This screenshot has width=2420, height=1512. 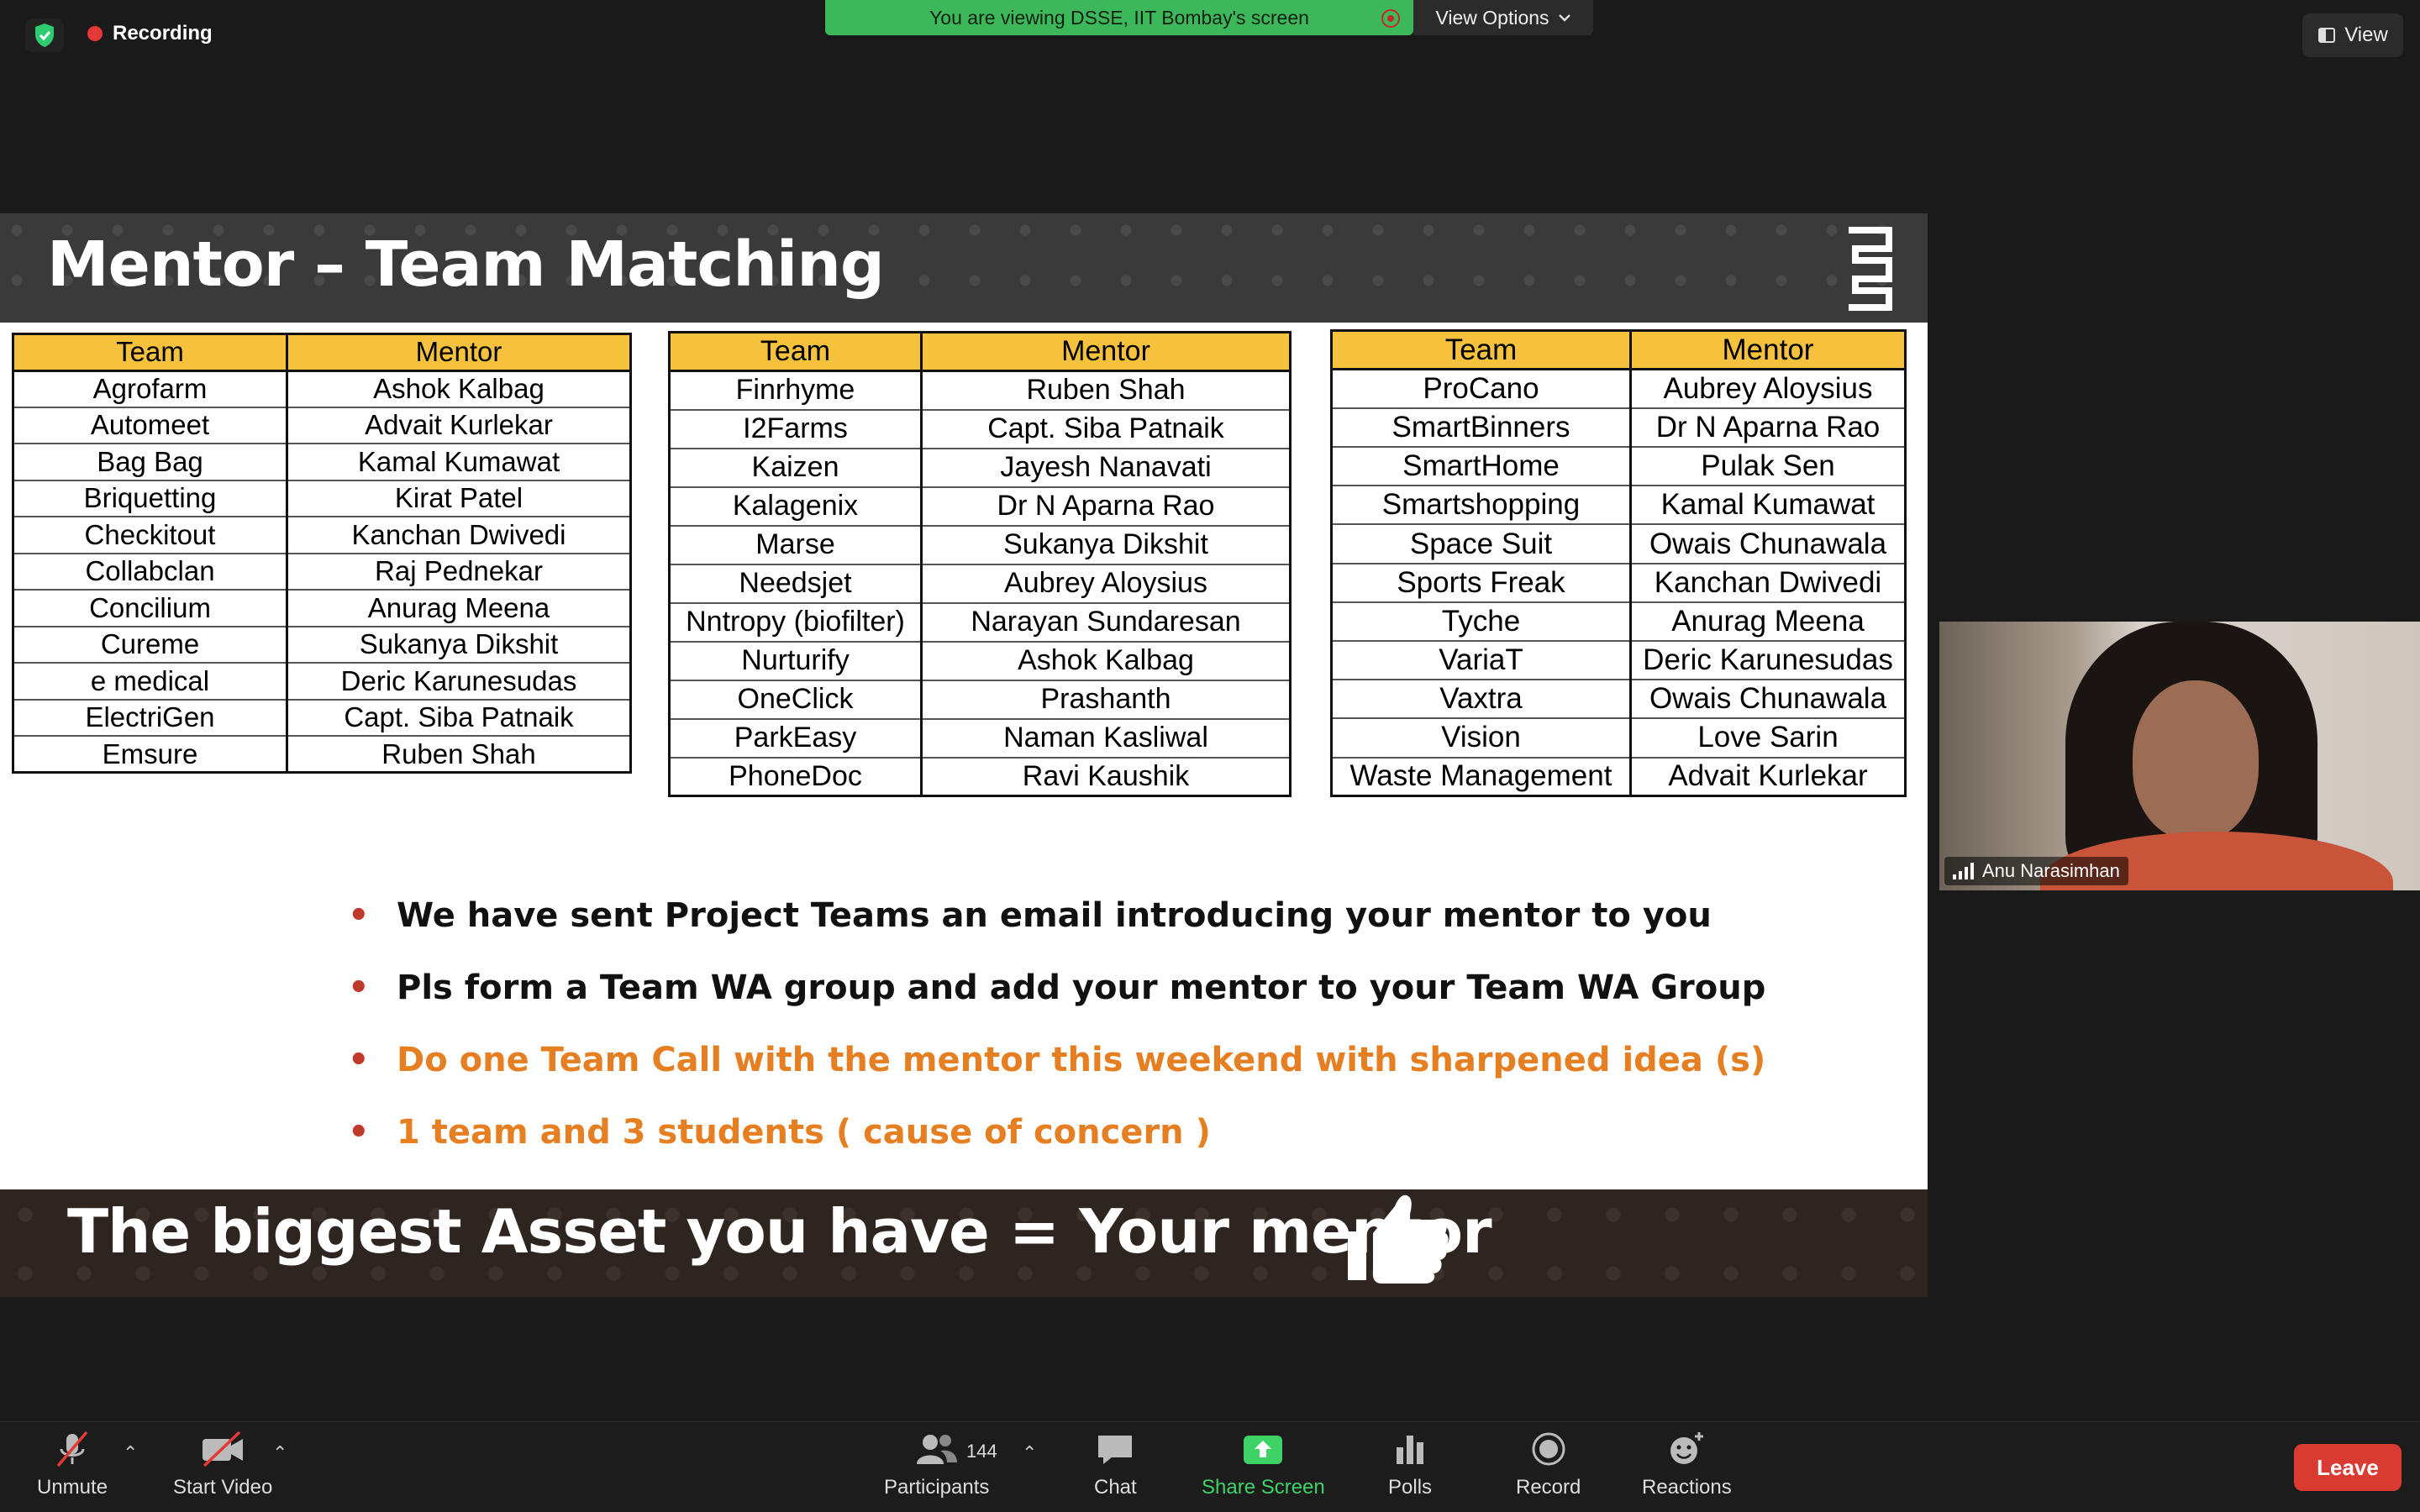 I want to click on thumbs-up-icon, so click(x=1398, y=1239).